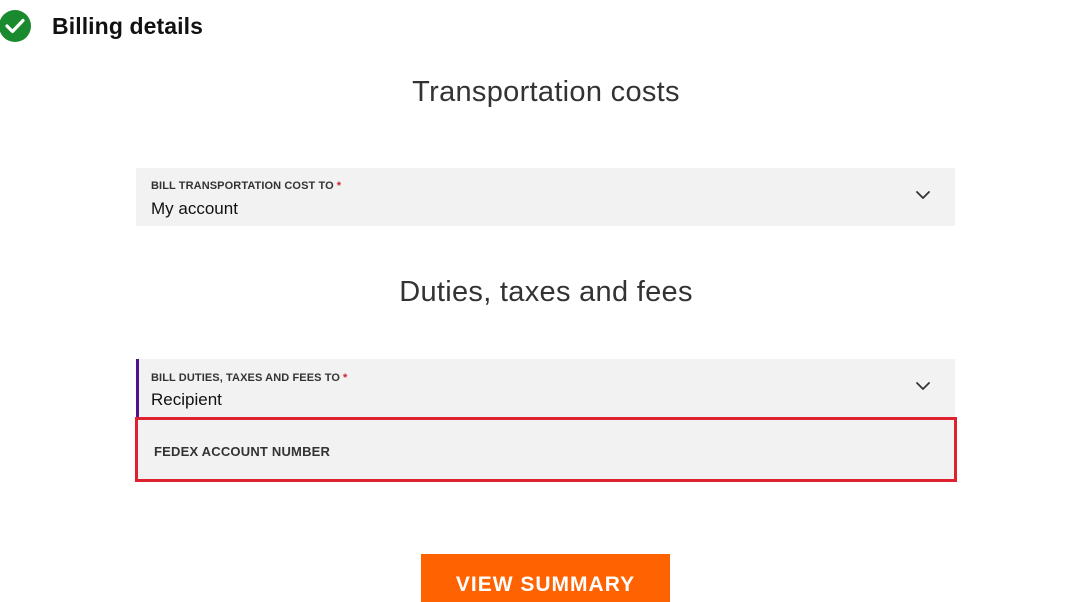 The image size is (1080, 602). I want to click on duties-taxes-fees-heading: Duties, taxes and fees, so click(546, 292).